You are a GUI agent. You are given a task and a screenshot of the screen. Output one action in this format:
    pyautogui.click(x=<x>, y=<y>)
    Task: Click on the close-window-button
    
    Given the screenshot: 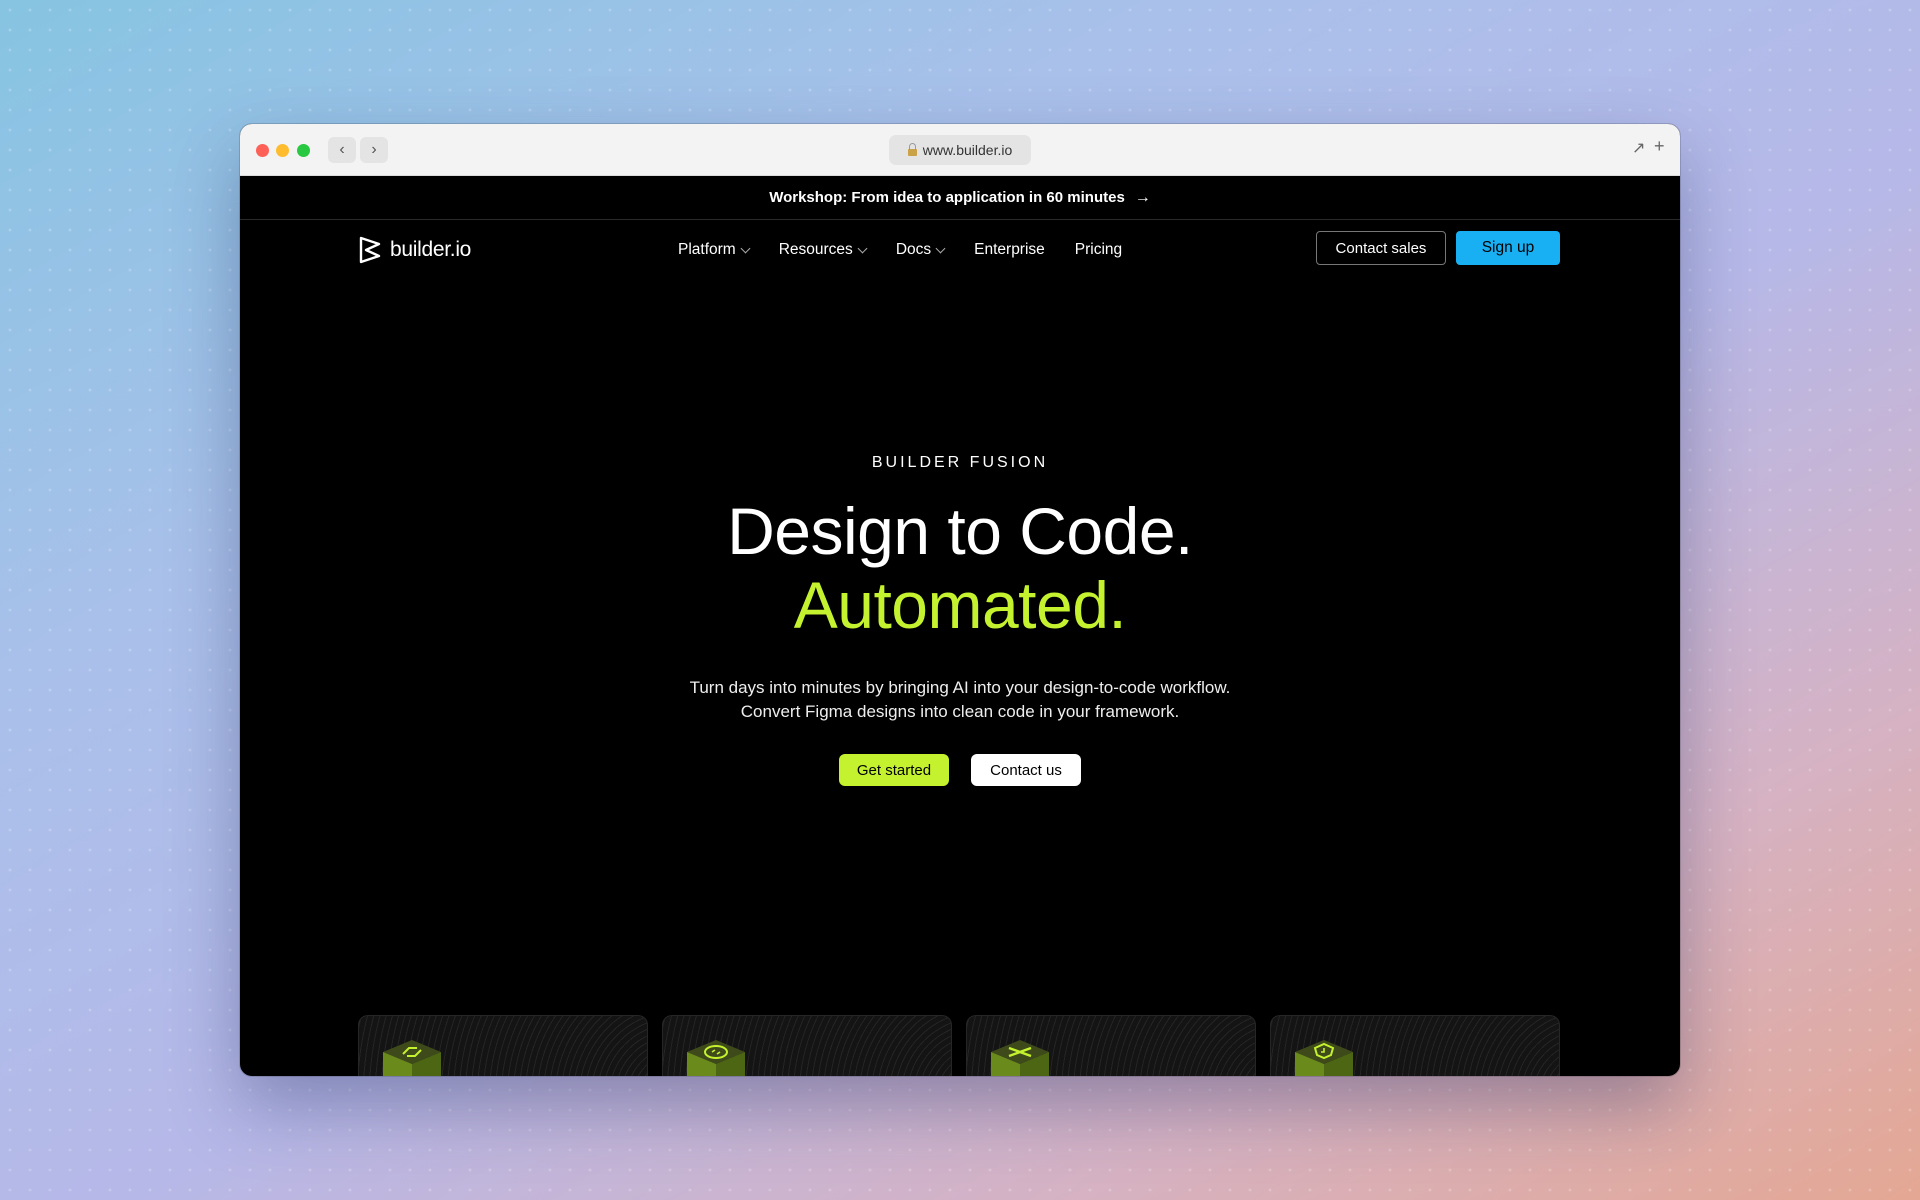 What is the action you would take?
    pyautogui.click(x=262, y=150)
    